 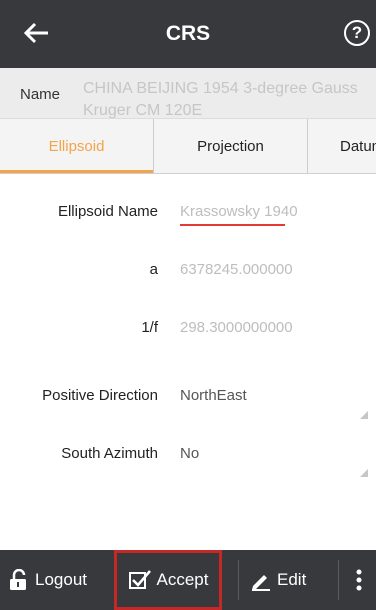 I want to click on help-icon: ?, so click(x=357, y=33).